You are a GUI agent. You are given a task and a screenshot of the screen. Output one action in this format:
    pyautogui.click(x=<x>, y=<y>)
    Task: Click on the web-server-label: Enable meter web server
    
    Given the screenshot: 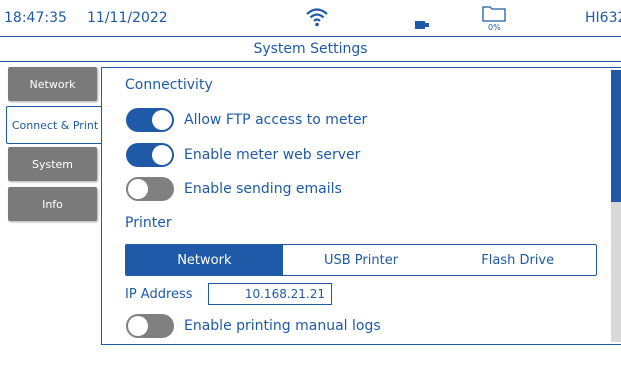 What is the action you would take?
    pyautogui.click(x=272, y=155)
    